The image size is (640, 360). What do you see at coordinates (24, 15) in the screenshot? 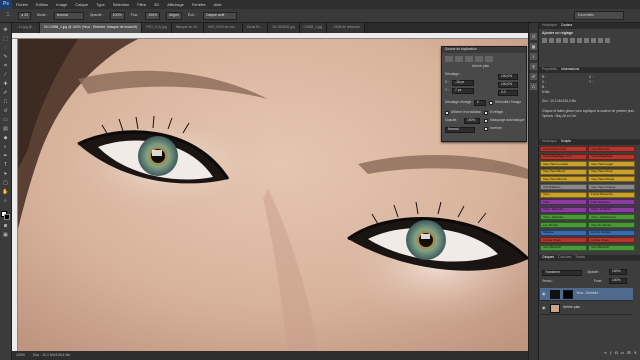
I see `brush-size-picker: ● 25` at bounding box center [24, 15].